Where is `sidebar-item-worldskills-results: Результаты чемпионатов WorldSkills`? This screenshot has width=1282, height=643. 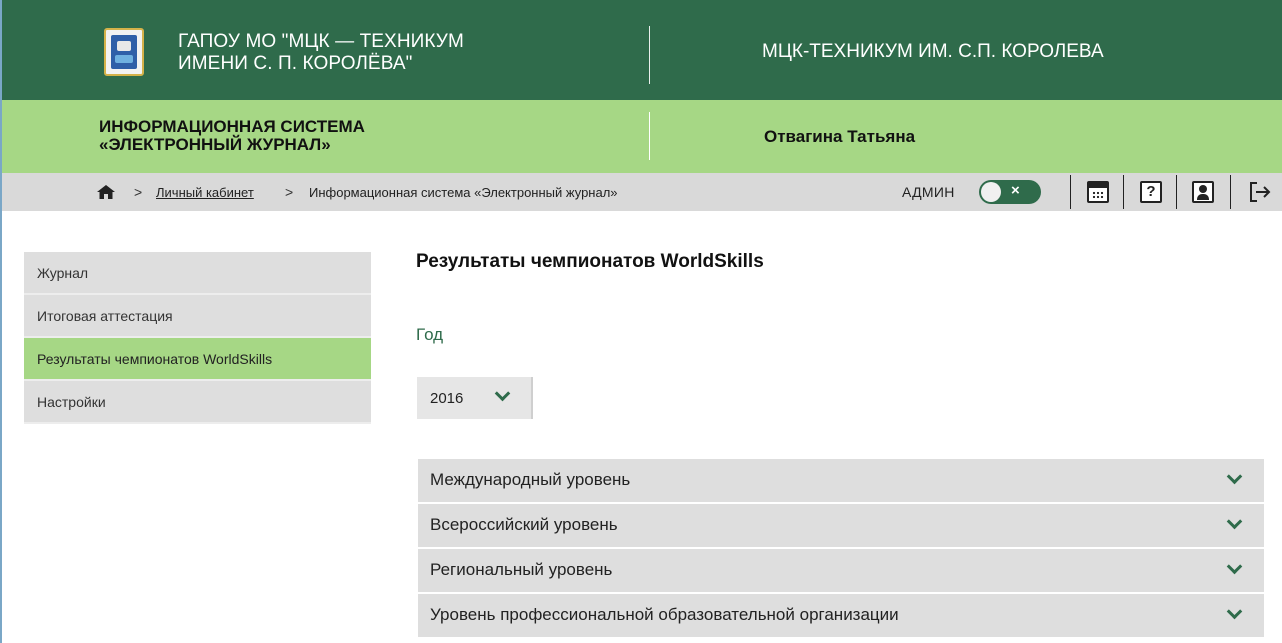 sidebar-item-worldskills-results: Результаты чемпионатов WorldSkills is located at coordinates (197, 359).